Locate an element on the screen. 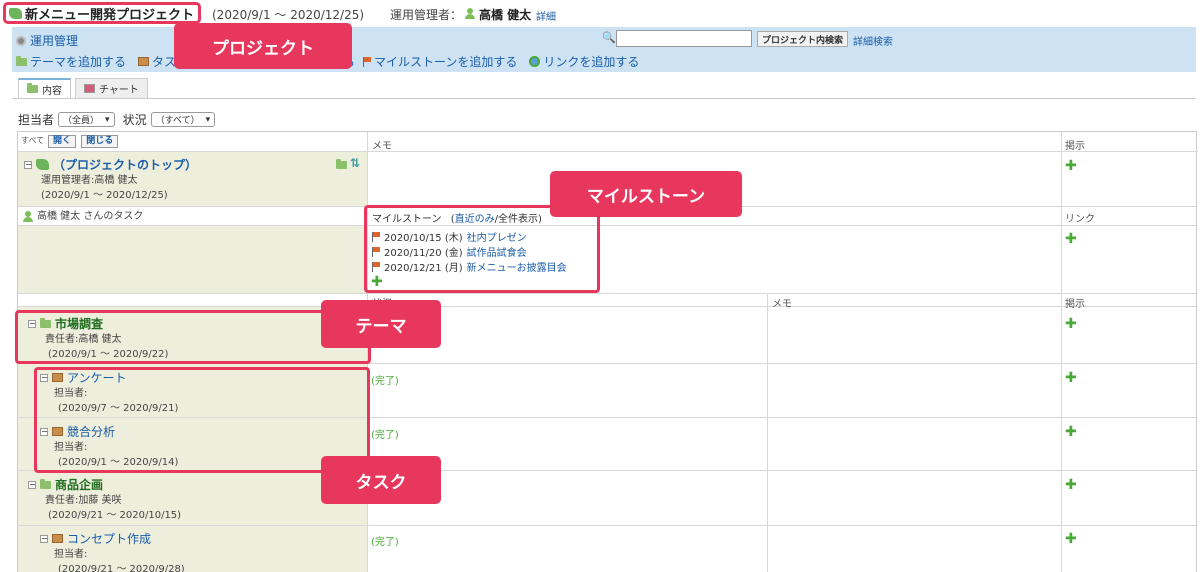 The width and height of the screenshot is (1200, 572). filters: 担当者 （全員） ▾ 状況 （すべて） ▾ is located at coordinates (117, 119).